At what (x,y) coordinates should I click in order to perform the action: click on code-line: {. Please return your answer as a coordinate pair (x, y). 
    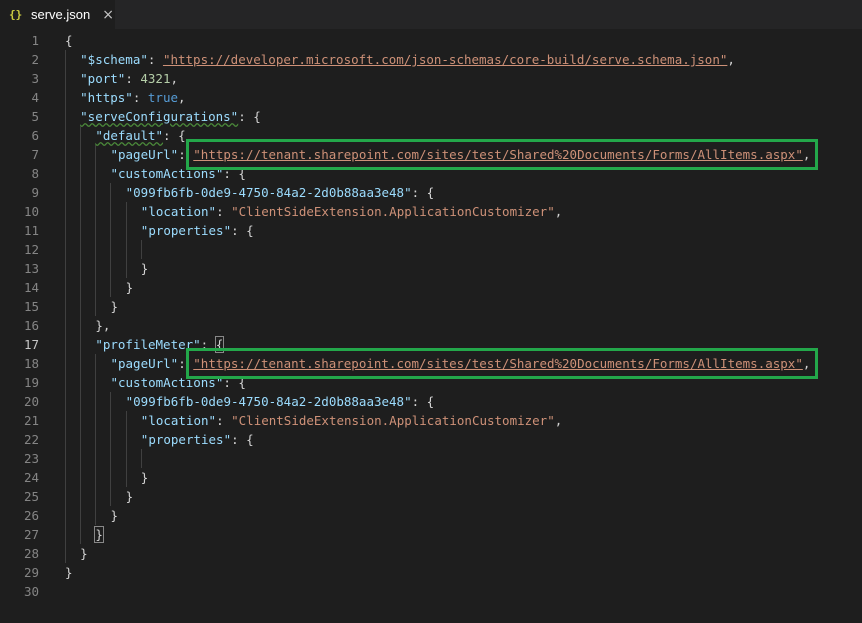
    Looking at the image, I should click on (69, 40).